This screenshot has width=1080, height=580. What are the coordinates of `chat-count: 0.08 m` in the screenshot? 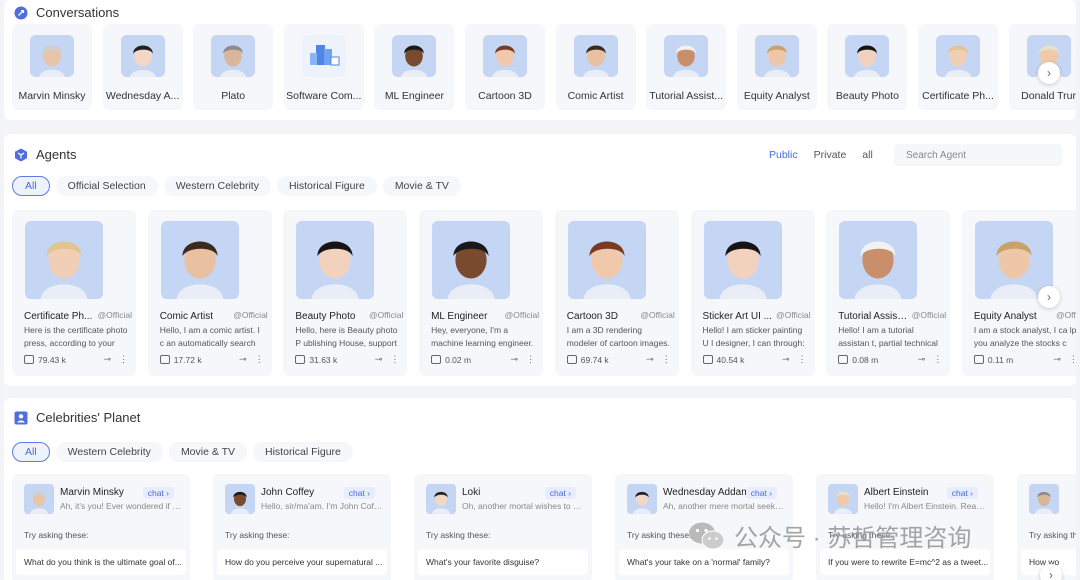 It's located at (865, 359).